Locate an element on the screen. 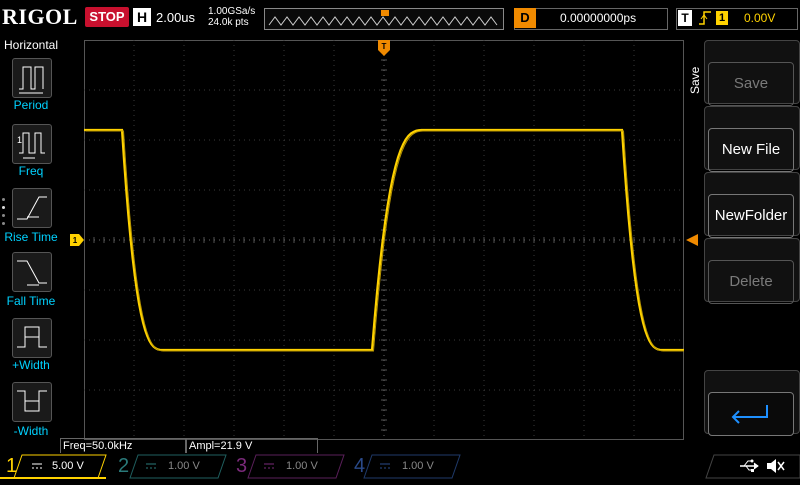 Image resolution: width=800 pixels, height=485 pixels. positive-width-icon is located at coordinates (32, 337).